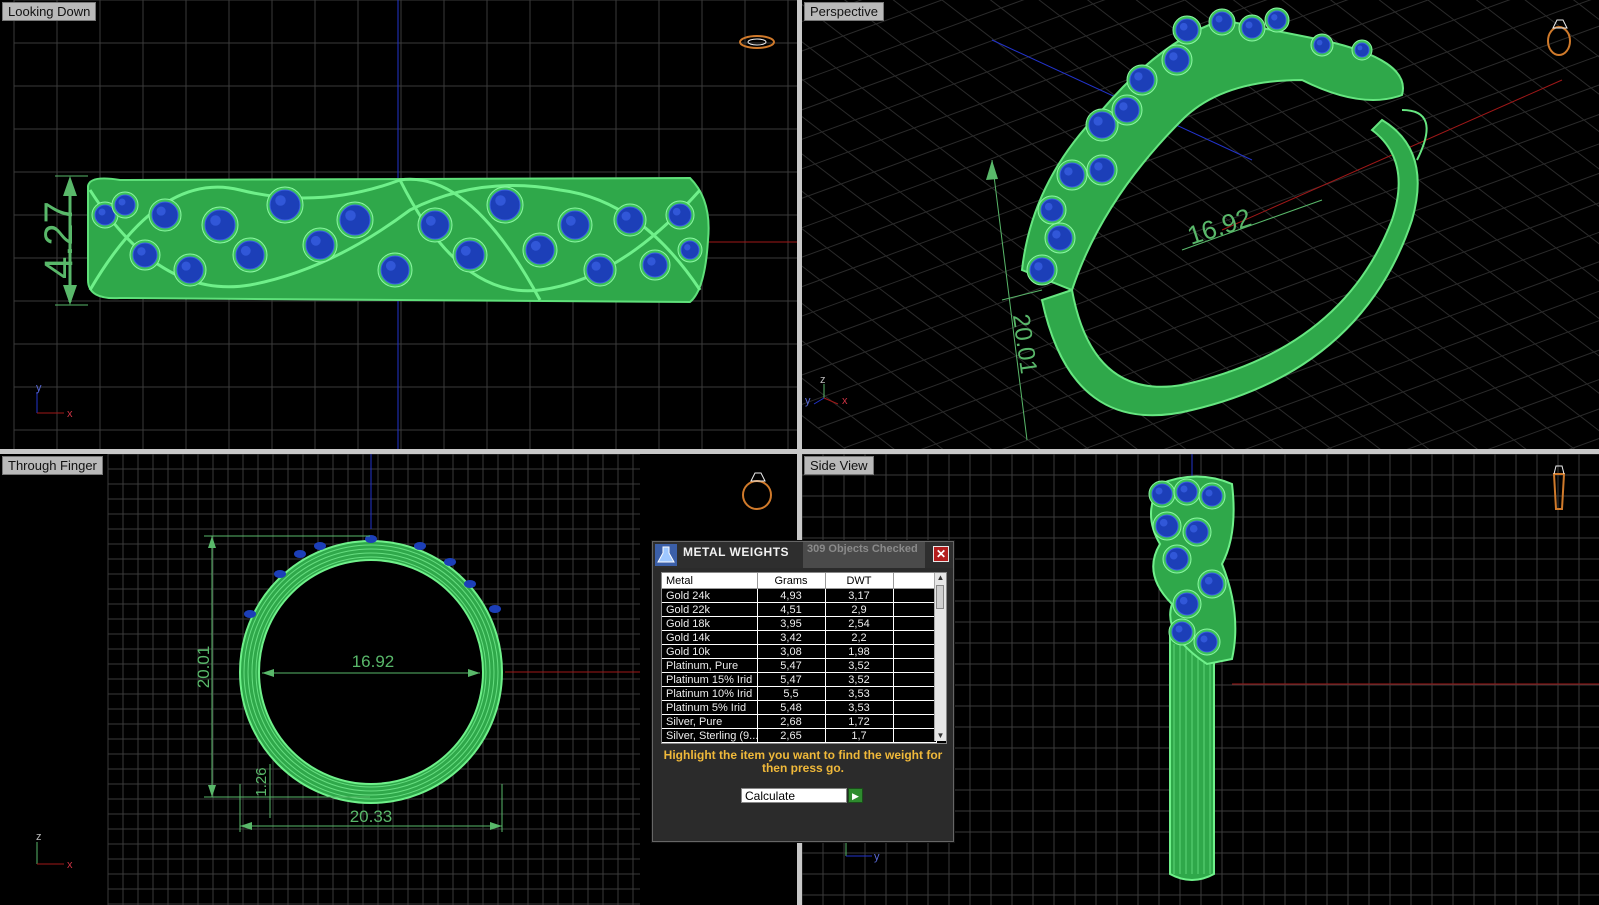  I want to click on table-scrollbar: ▲ ▼, so click(940, 657).